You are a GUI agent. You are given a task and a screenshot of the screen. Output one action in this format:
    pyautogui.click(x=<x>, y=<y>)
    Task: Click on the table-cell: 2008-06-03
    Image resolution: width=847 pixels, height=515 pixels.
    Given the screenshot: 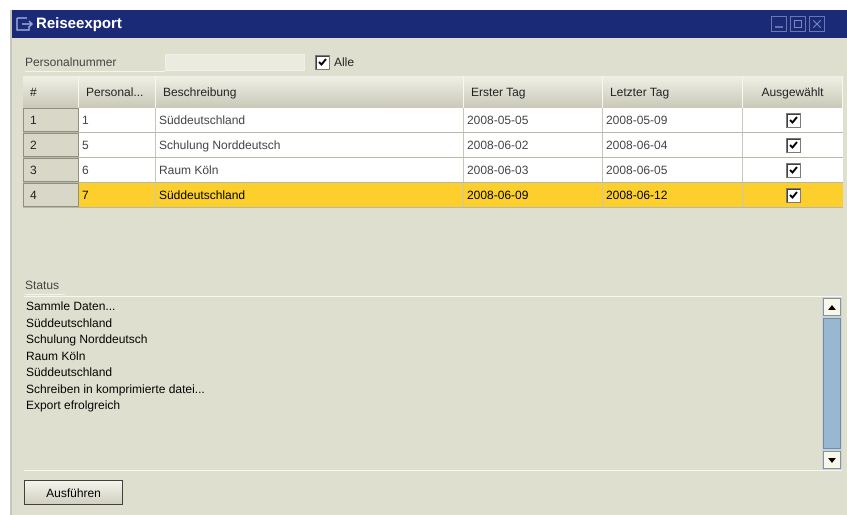 What is the action you would take?
    pyautogui.click(x=533, y=170)
    